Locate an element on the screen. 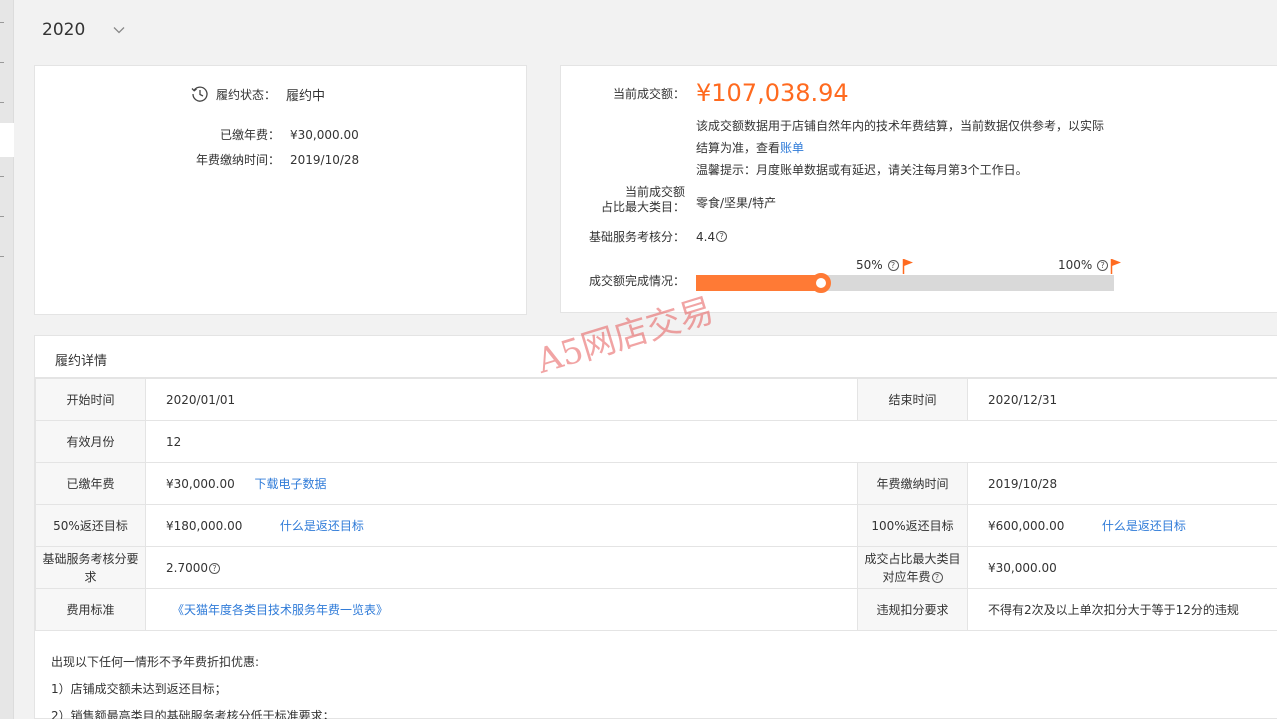  category-fee-label-text: 成交占比最大类目对应年费 is located at coordinates (912, 567).